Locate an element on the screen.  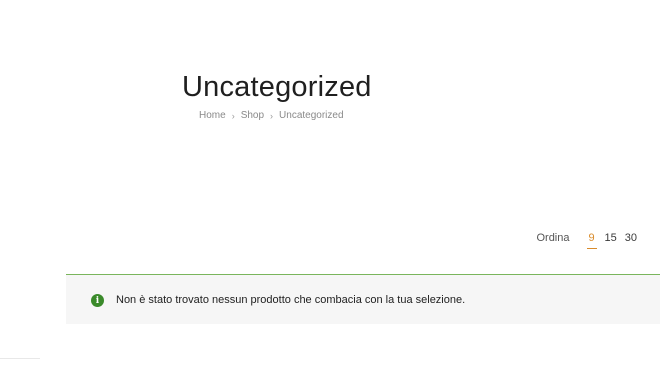
info-icon: i is located at coordinates (97, 300).